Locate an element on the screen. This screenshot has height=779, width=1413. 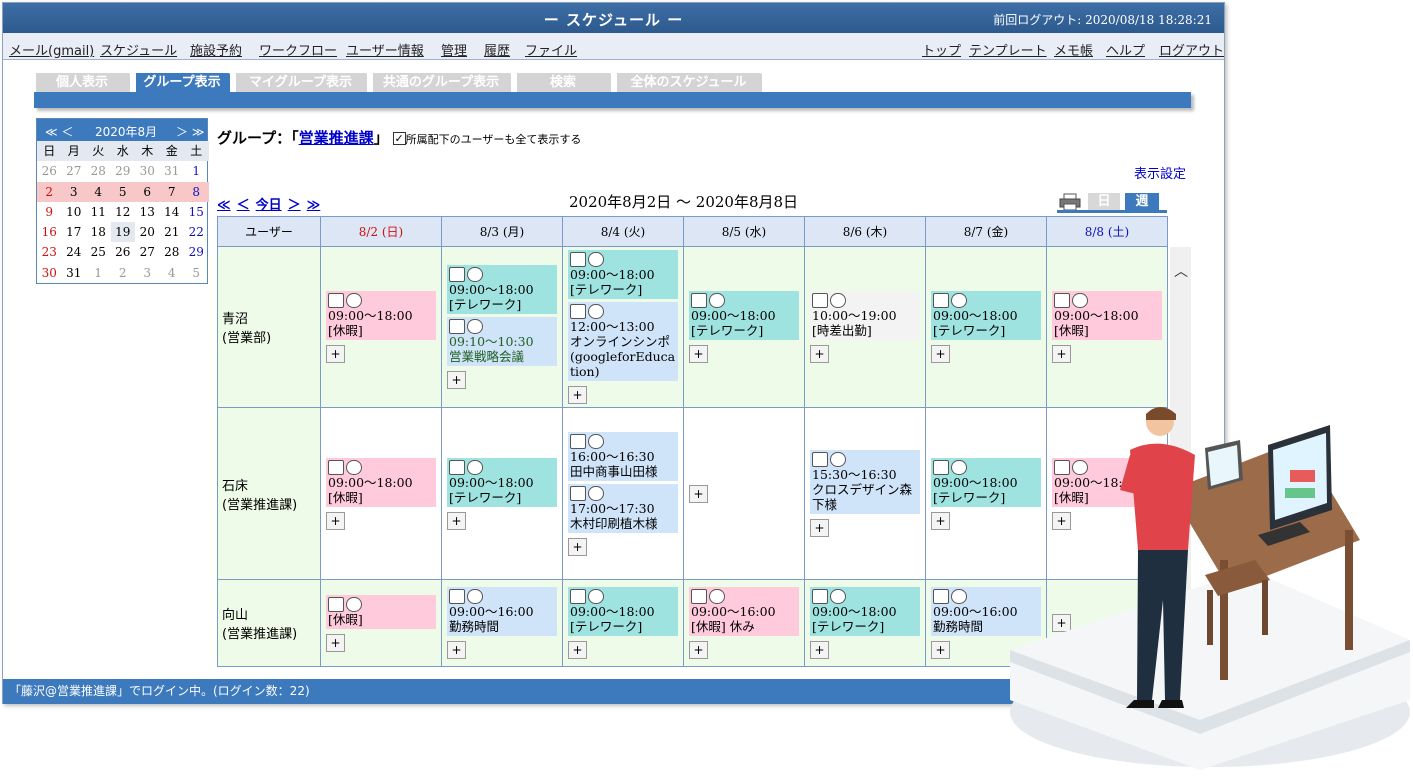
calendar-day: 9 is located at coordinates (49, 212).